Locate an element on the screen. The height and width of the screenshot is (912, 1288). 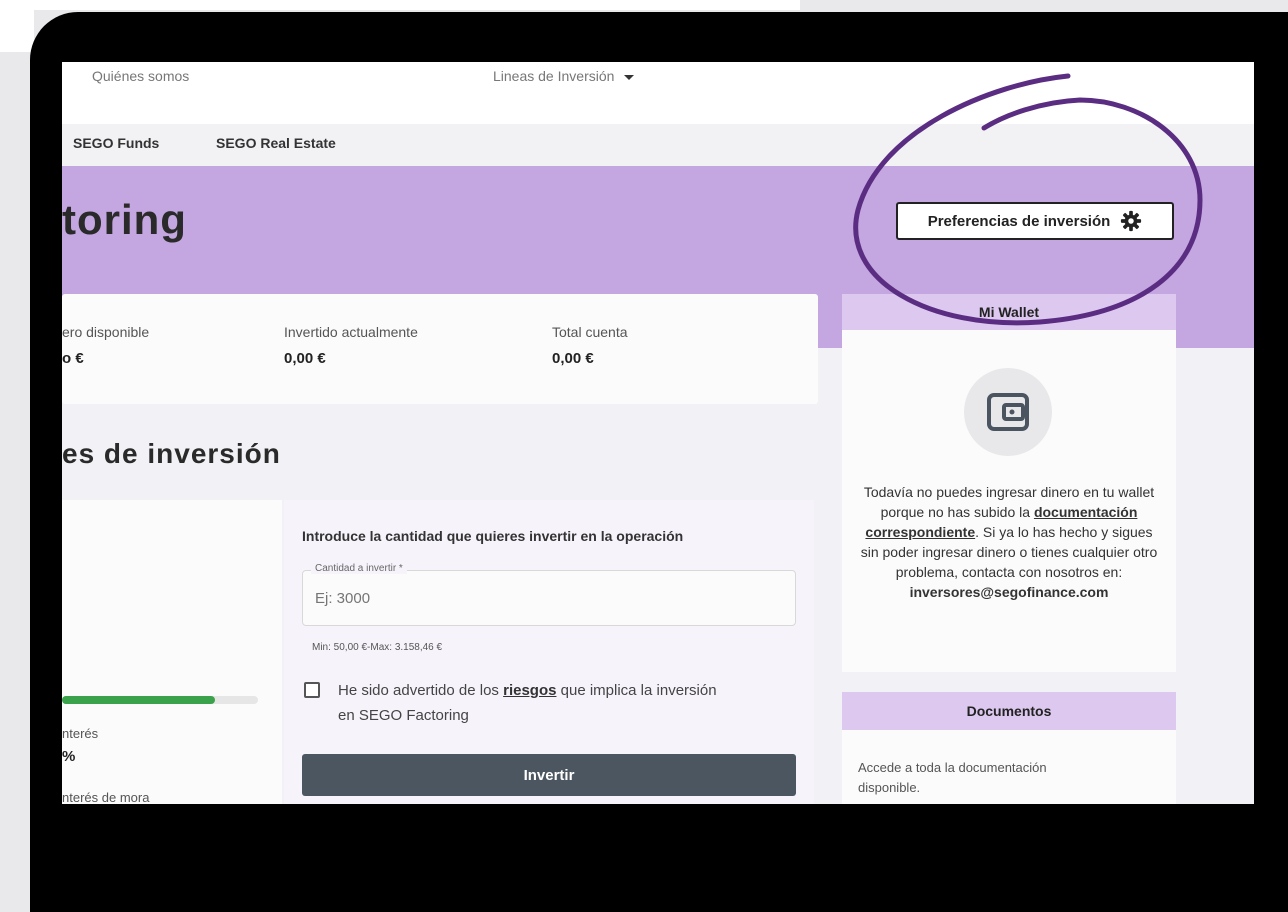
sub-nav: SEGO Funds SEGO Real Estate is located at coordinates (658, 145).